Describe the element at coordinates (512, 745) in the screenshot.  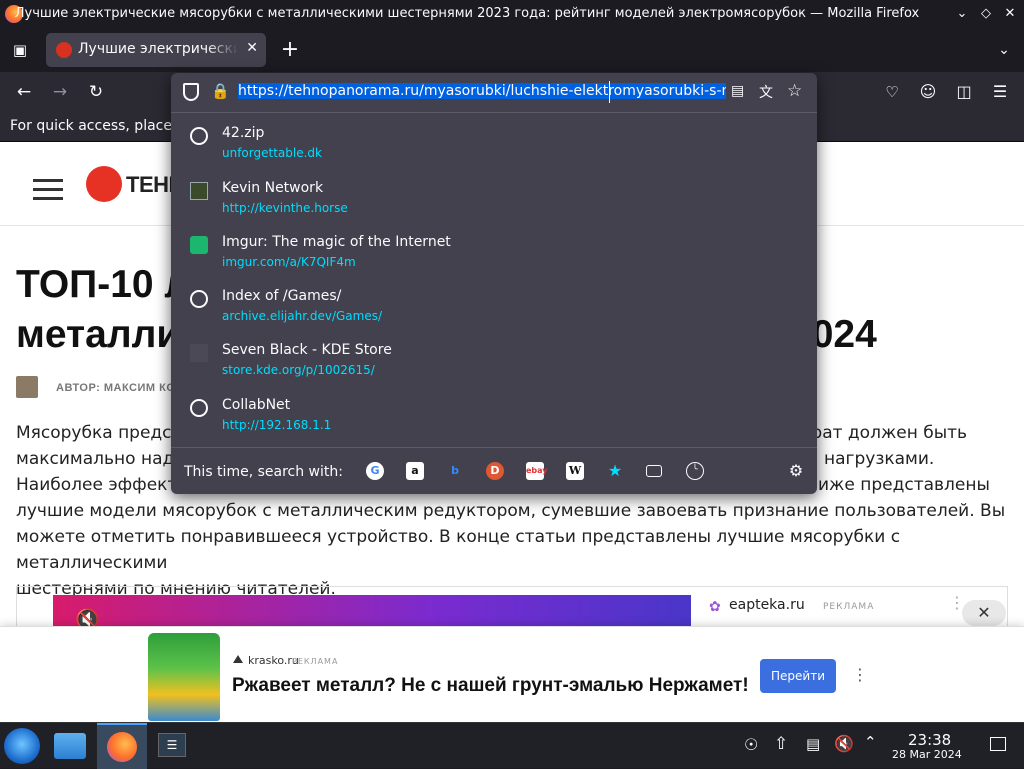
I see `taskbar: ☰ ☉ ⇧ ▤ 🔇 ⌃ 23:38 28 Mar 2024` at that location.